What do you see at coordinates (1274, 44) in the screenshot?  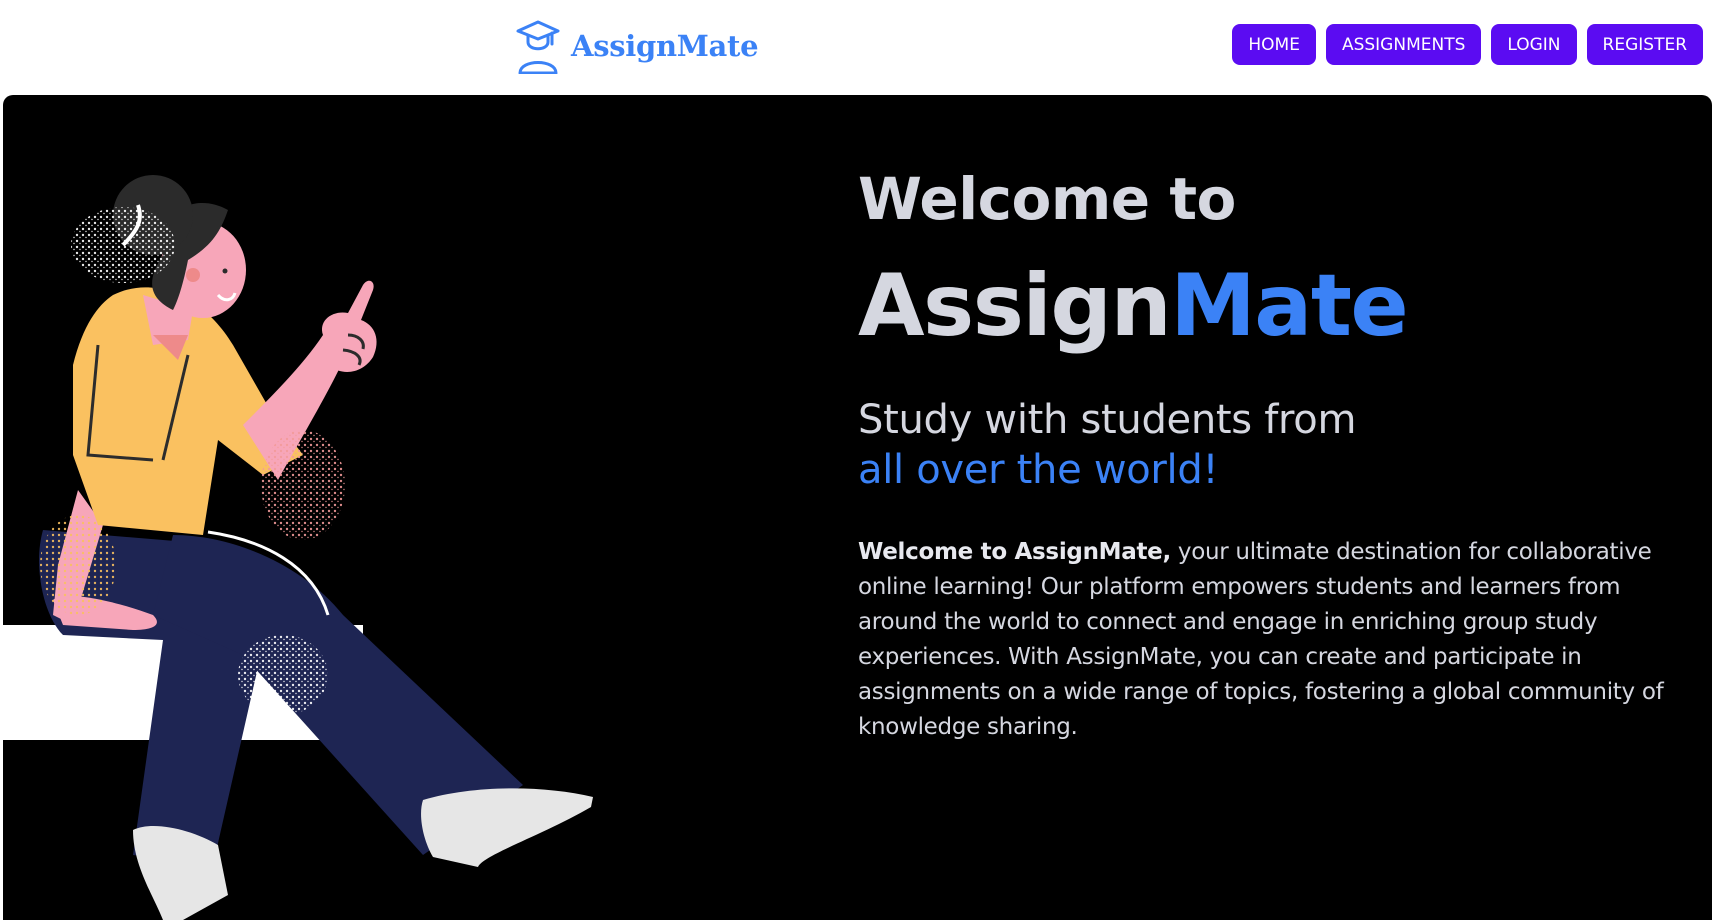 I see `nav-home-button: HOME` at bounding box center [1274, 44].